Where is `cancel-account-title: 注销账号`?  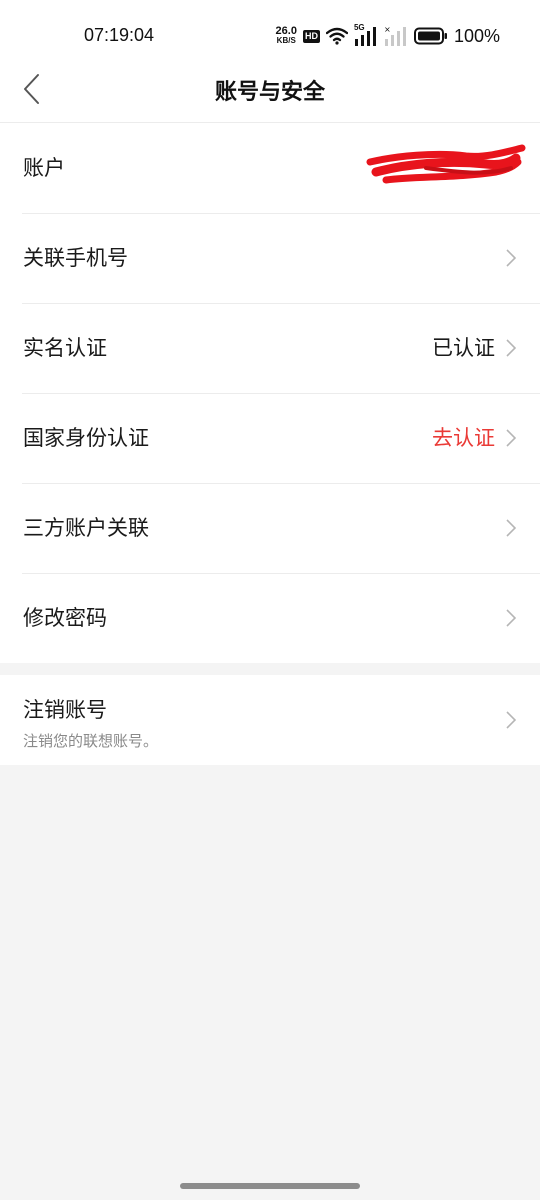 cancel-account-title: 注销账号 is located at coordinates (65, 710).